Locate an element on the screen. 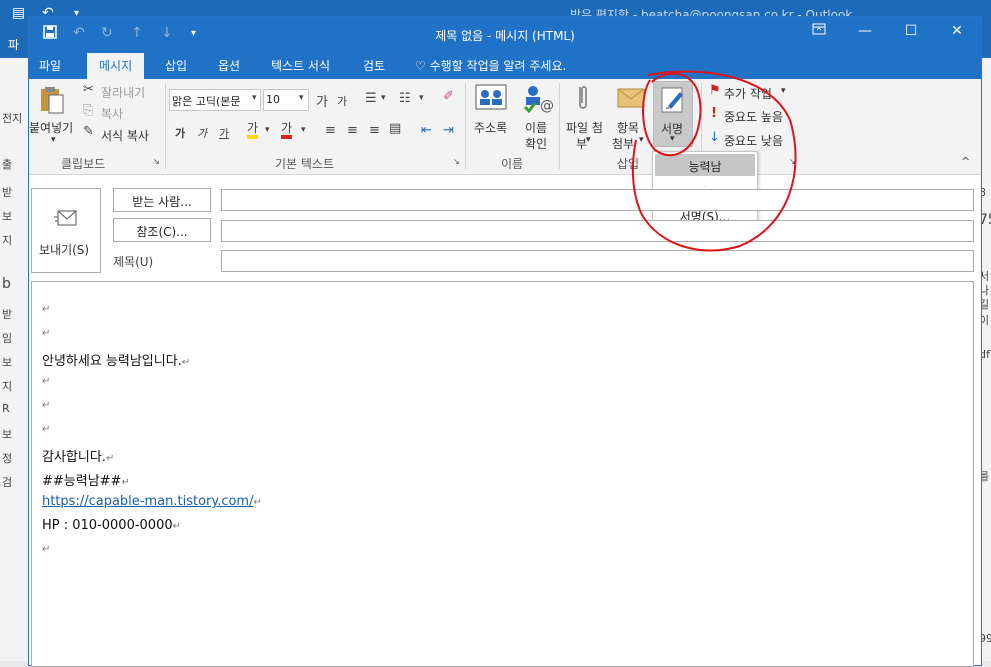  left-pane-item: R is located at coordinates (6, 408).